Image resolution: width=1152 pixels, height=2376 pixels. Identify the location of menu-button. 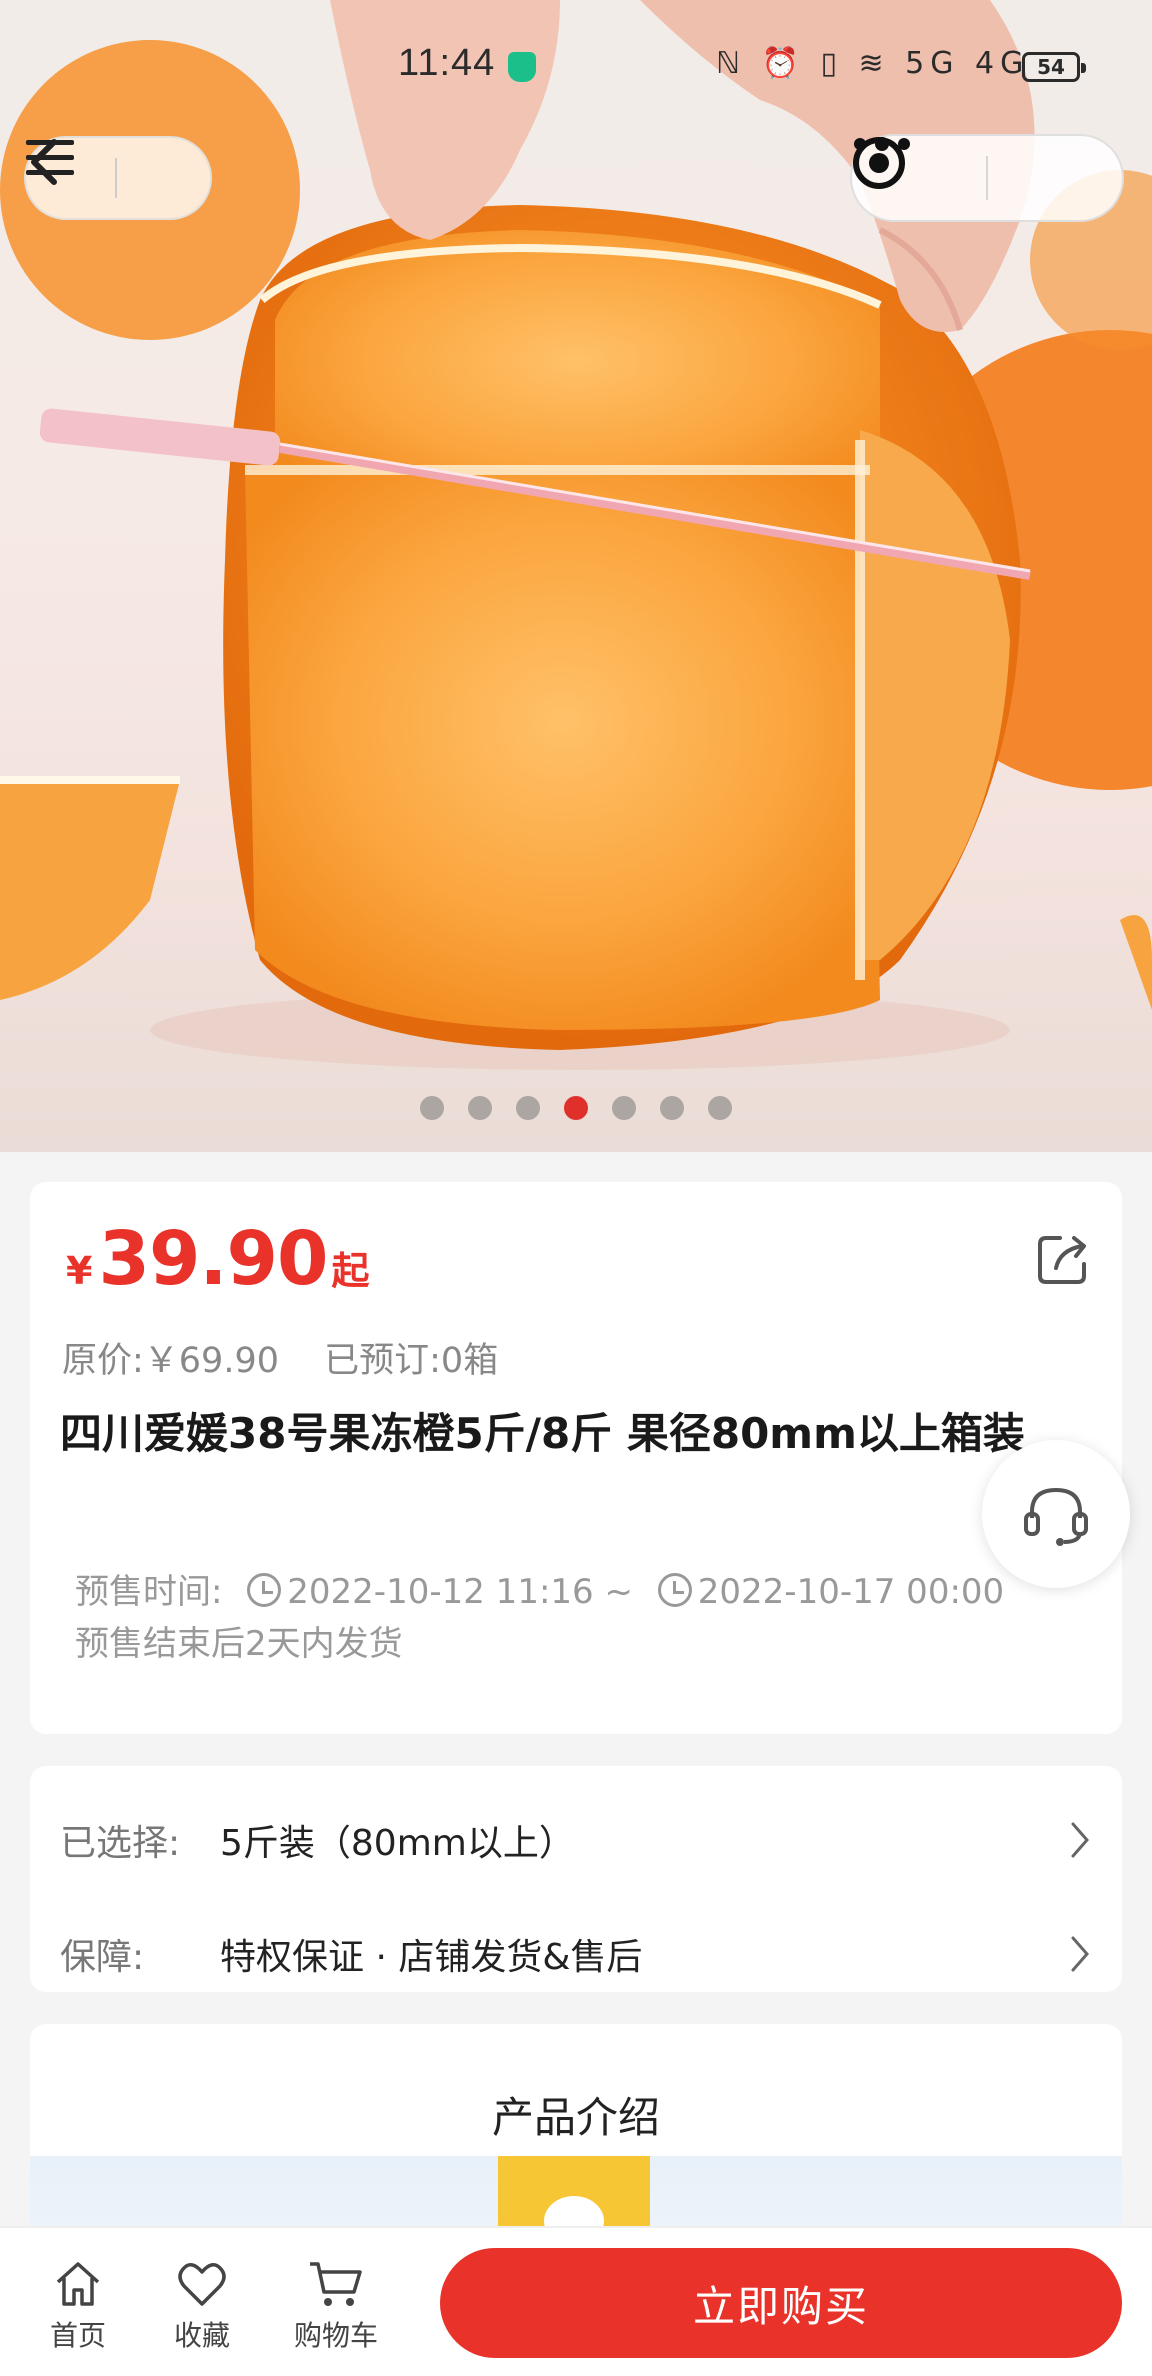
(118, 178).